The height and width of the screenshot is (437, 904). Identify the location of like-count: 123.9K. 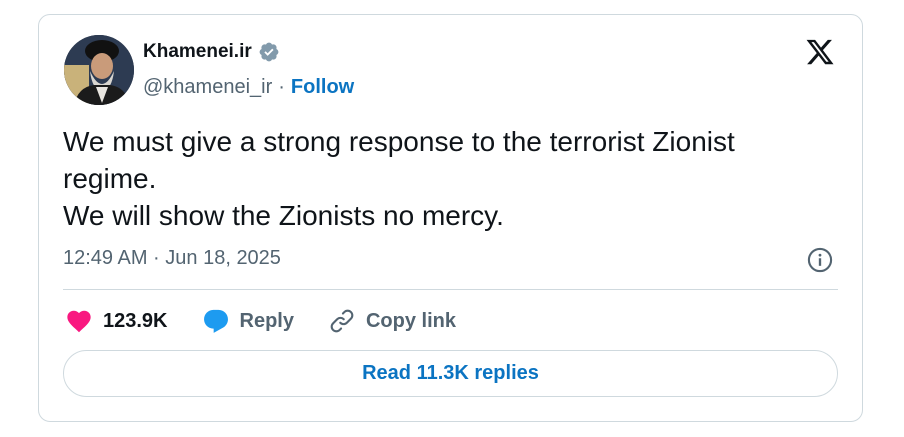
(135, 320).